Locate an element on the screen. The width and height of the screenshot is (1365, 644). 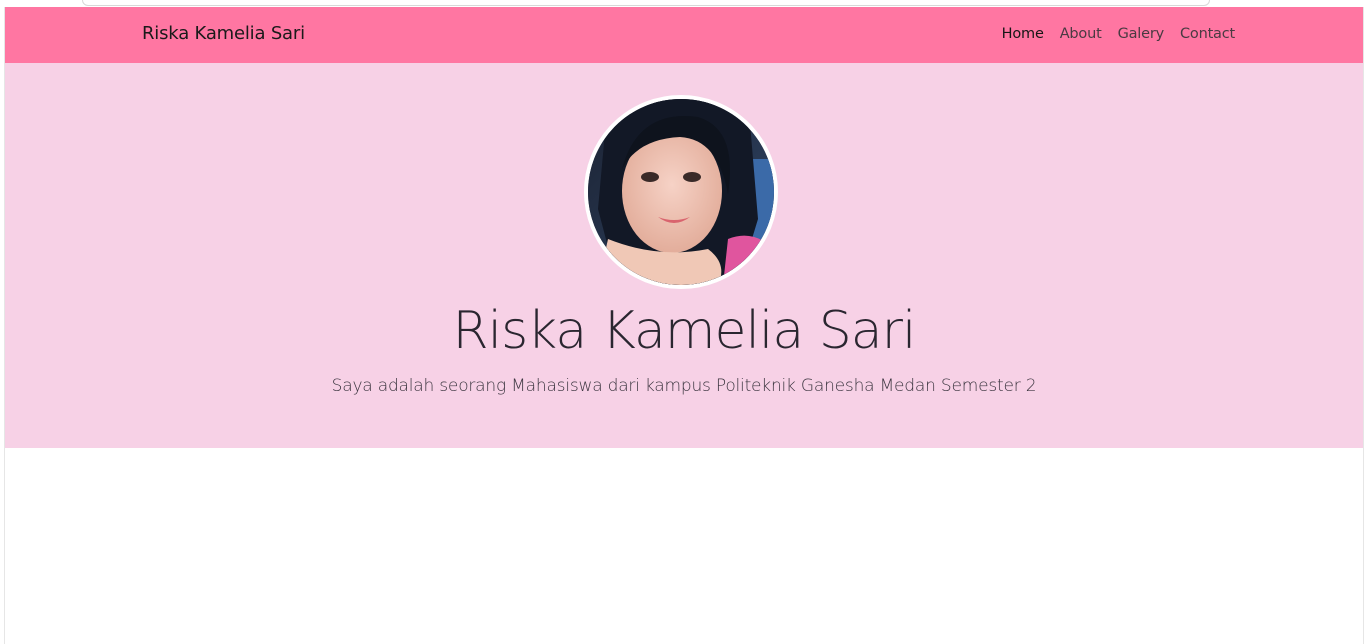
nav-link-galery: Galery is located at coordinates (1141, 34).